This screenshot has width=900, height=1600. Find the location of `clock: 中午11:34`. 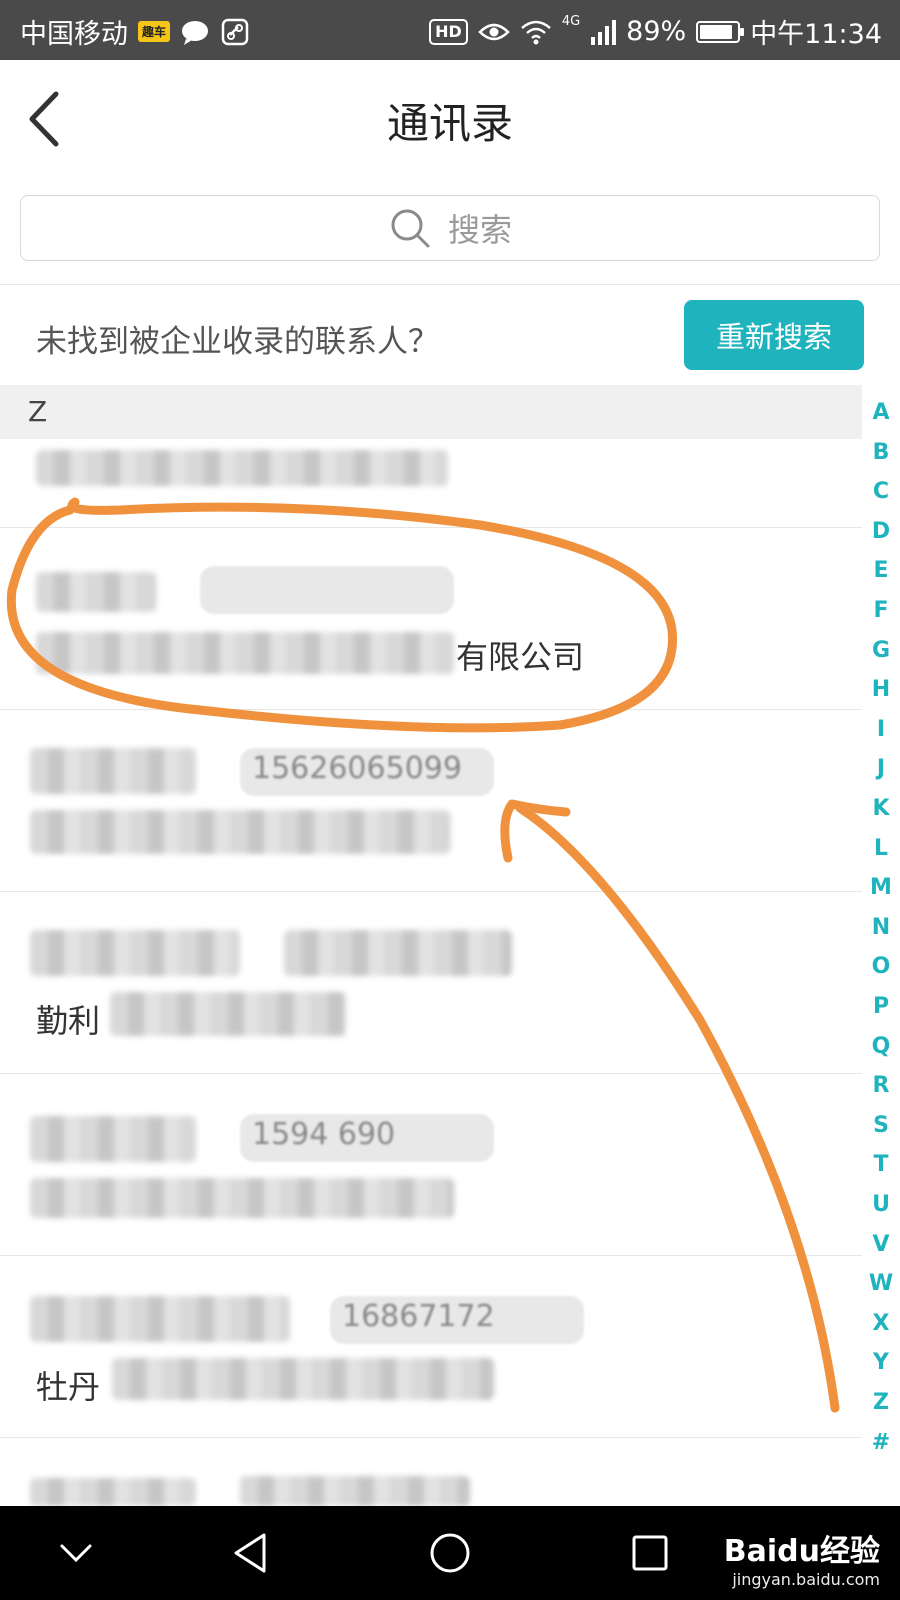

clock: 中午11:34 is located at coordinates (816, 34).